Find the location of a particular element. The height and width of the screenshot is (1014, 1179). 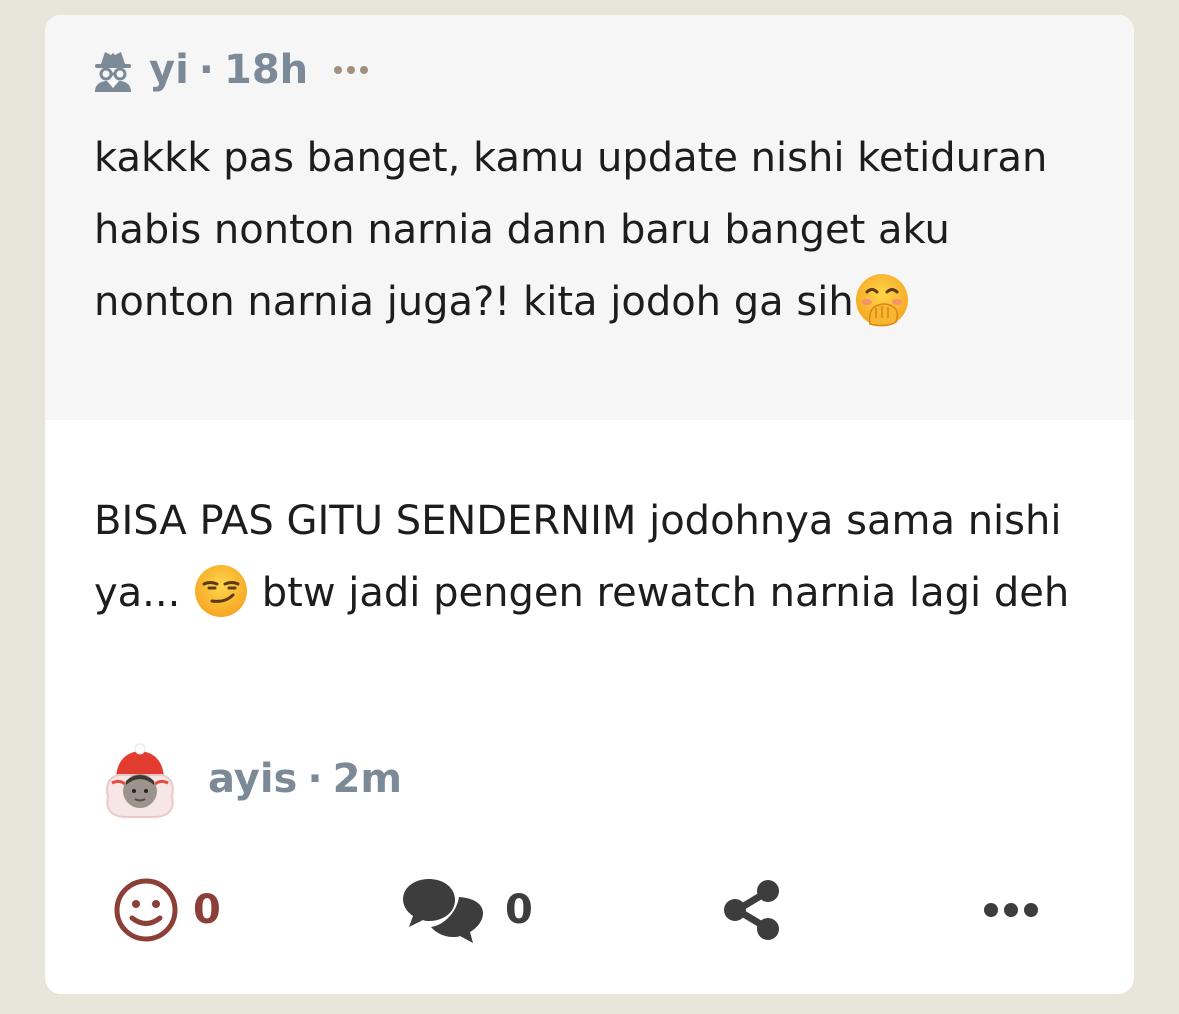

face-with-hand-over-mouth-emoji is located at coordinates (881, 300).